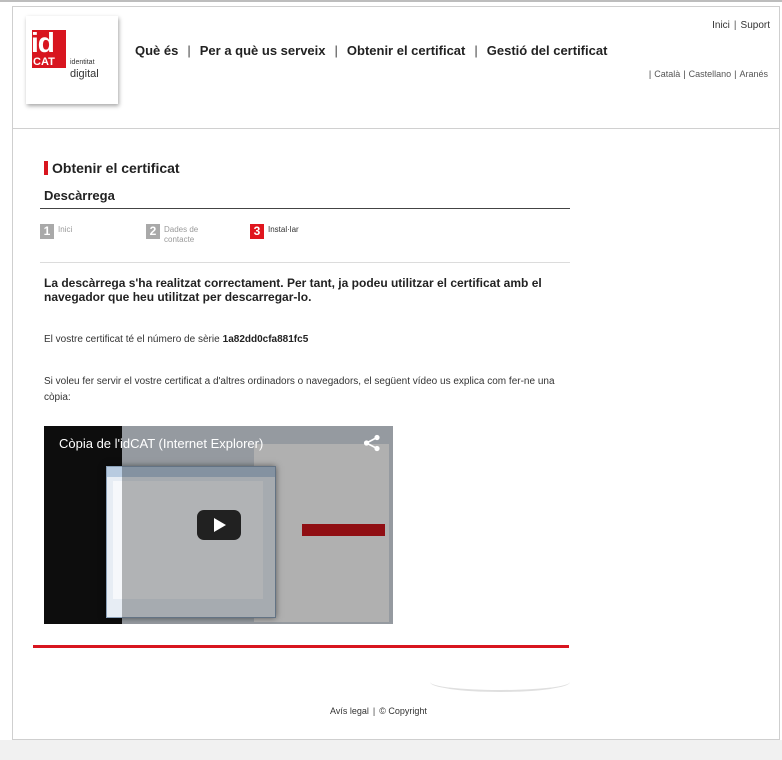 This screenshot has height=760, width=782. What do you see at coordinates (372, 443) in the screenshot?
I see `share-icon` at bounding box center [372, 443].